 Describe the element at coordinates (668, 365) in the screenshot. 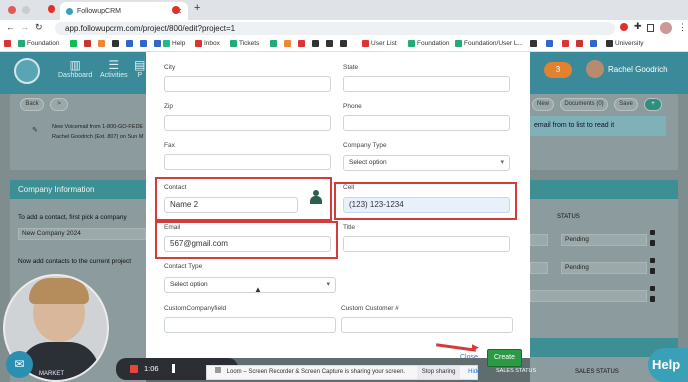

I see `help-widget-button: Help` at that location.